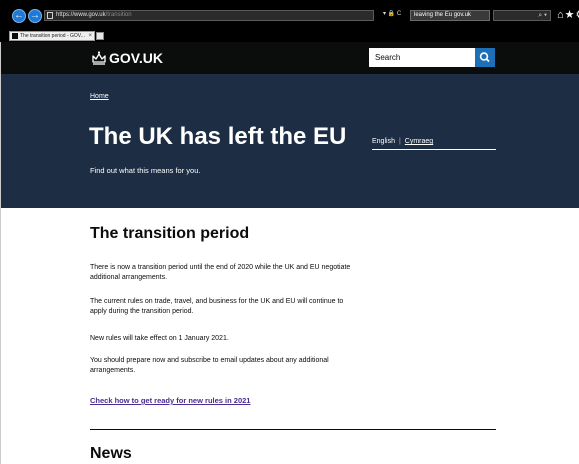 The image size is (579, 464). I want to click on search-button, so click(485, 57).